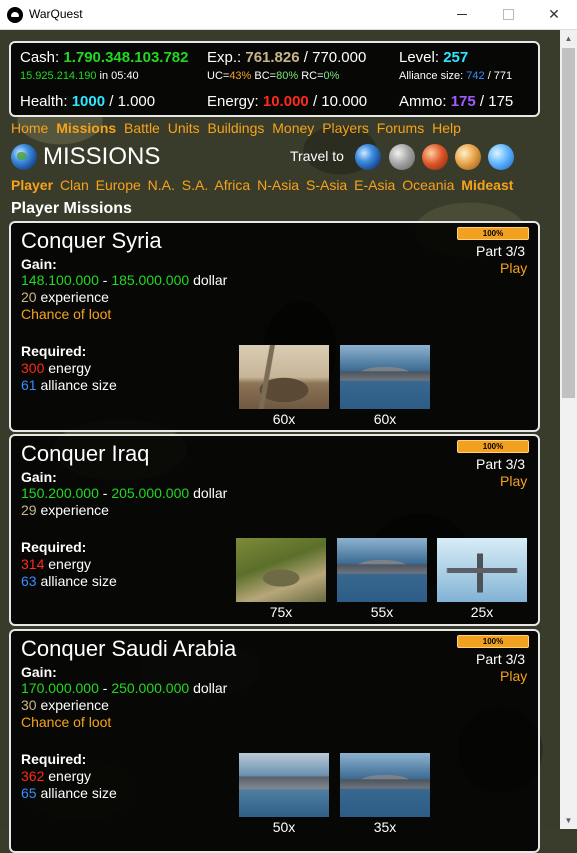 The width and height of the screenshot is (577, 853). Describe the element at coordinates (273, 76) in the screenshot. I see `bonus-stats: UC=43% BC=80% RC=0%` at that location.